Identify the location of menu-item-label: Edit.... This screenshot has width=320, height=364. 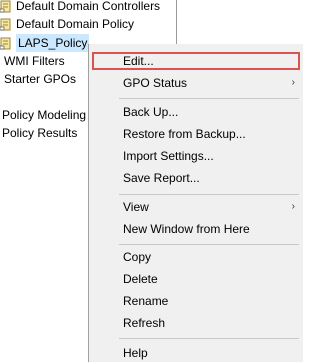
(138, 61).